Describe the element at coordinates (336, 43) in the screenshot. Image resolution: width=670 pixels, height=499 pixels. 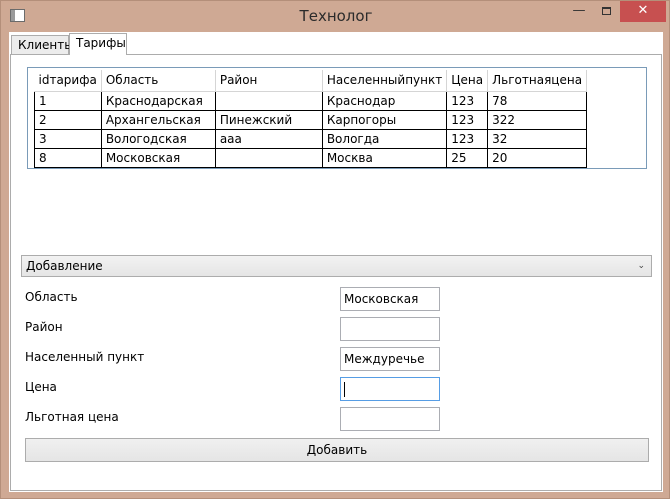
I see `tab-strip: Клиенты Тарифы` at that location.